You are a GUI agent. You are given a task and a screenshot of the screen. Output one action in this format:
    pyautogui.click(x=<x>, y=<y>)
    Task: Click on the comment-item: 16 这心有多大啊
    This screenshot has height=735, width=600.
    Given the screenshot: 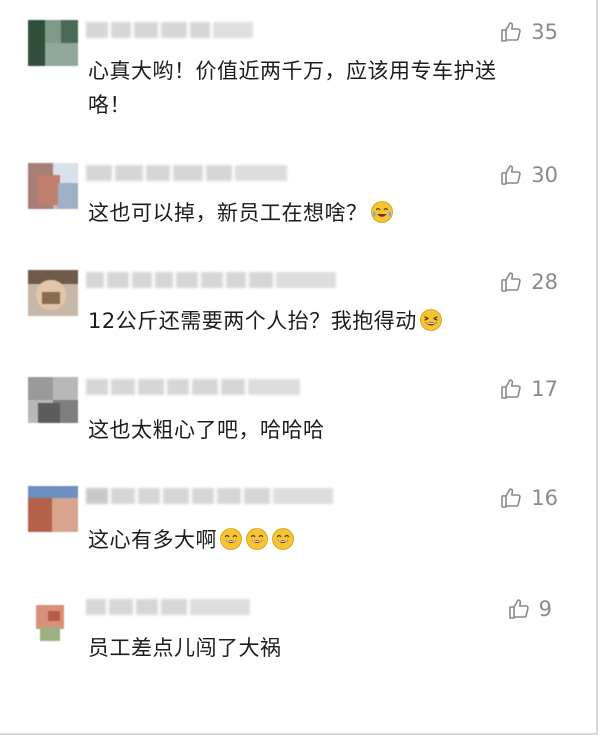 What is the action you would take?
    pyautogui.click(x=300, y=521)
    